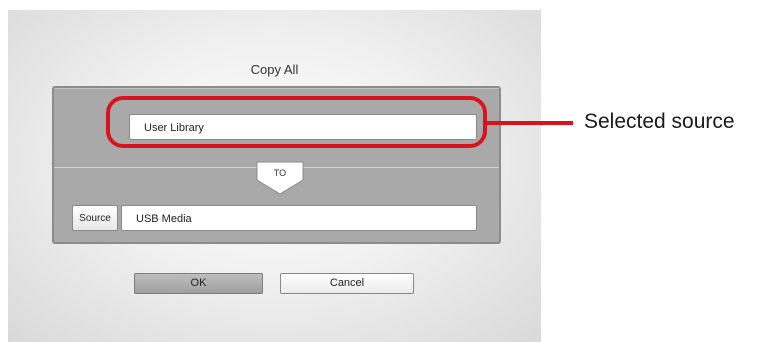  What do you see at coordinates (659, 121) in the screenshot?
I see `callout-label: Selected source` at bounding box center [659, 121].